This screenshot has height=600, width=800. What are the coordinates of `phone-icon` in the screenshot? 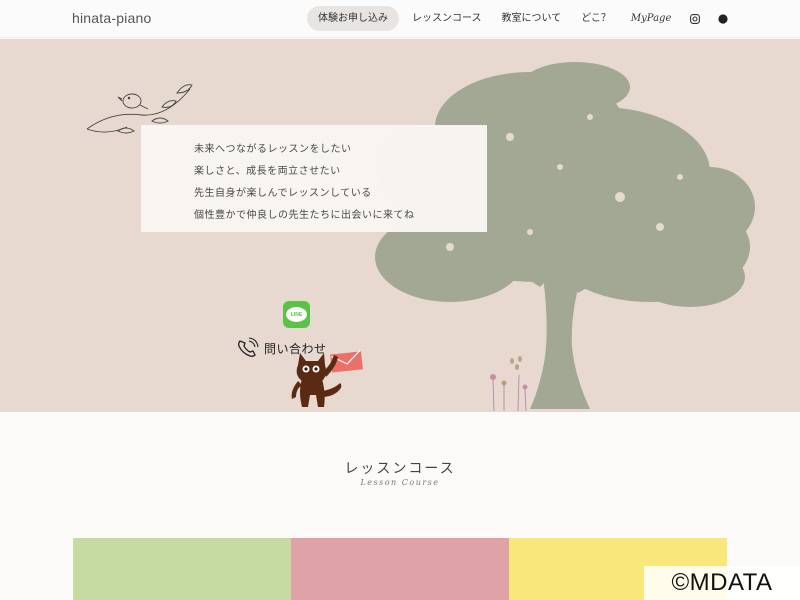 It's located at (248, 347).